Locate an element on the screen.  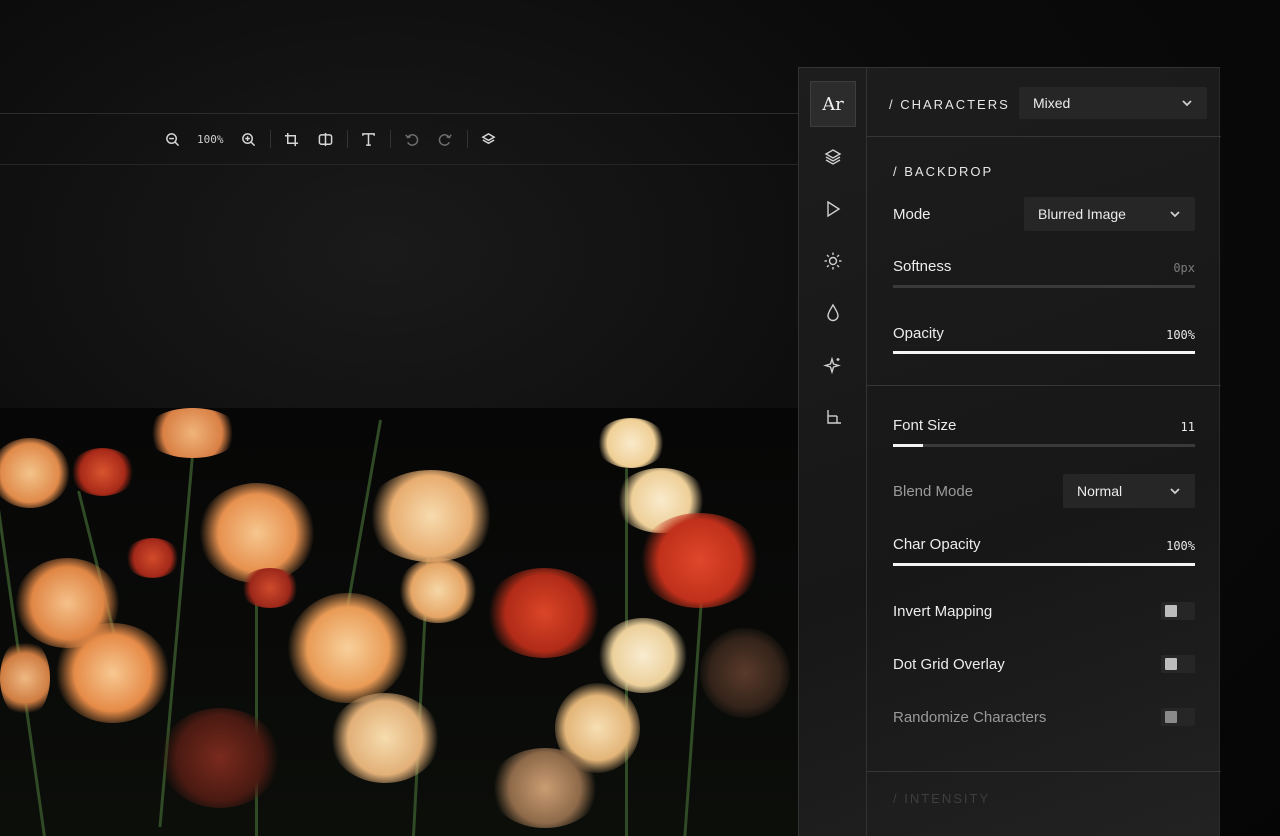
crop-icon is located at coordinates (291, 139).